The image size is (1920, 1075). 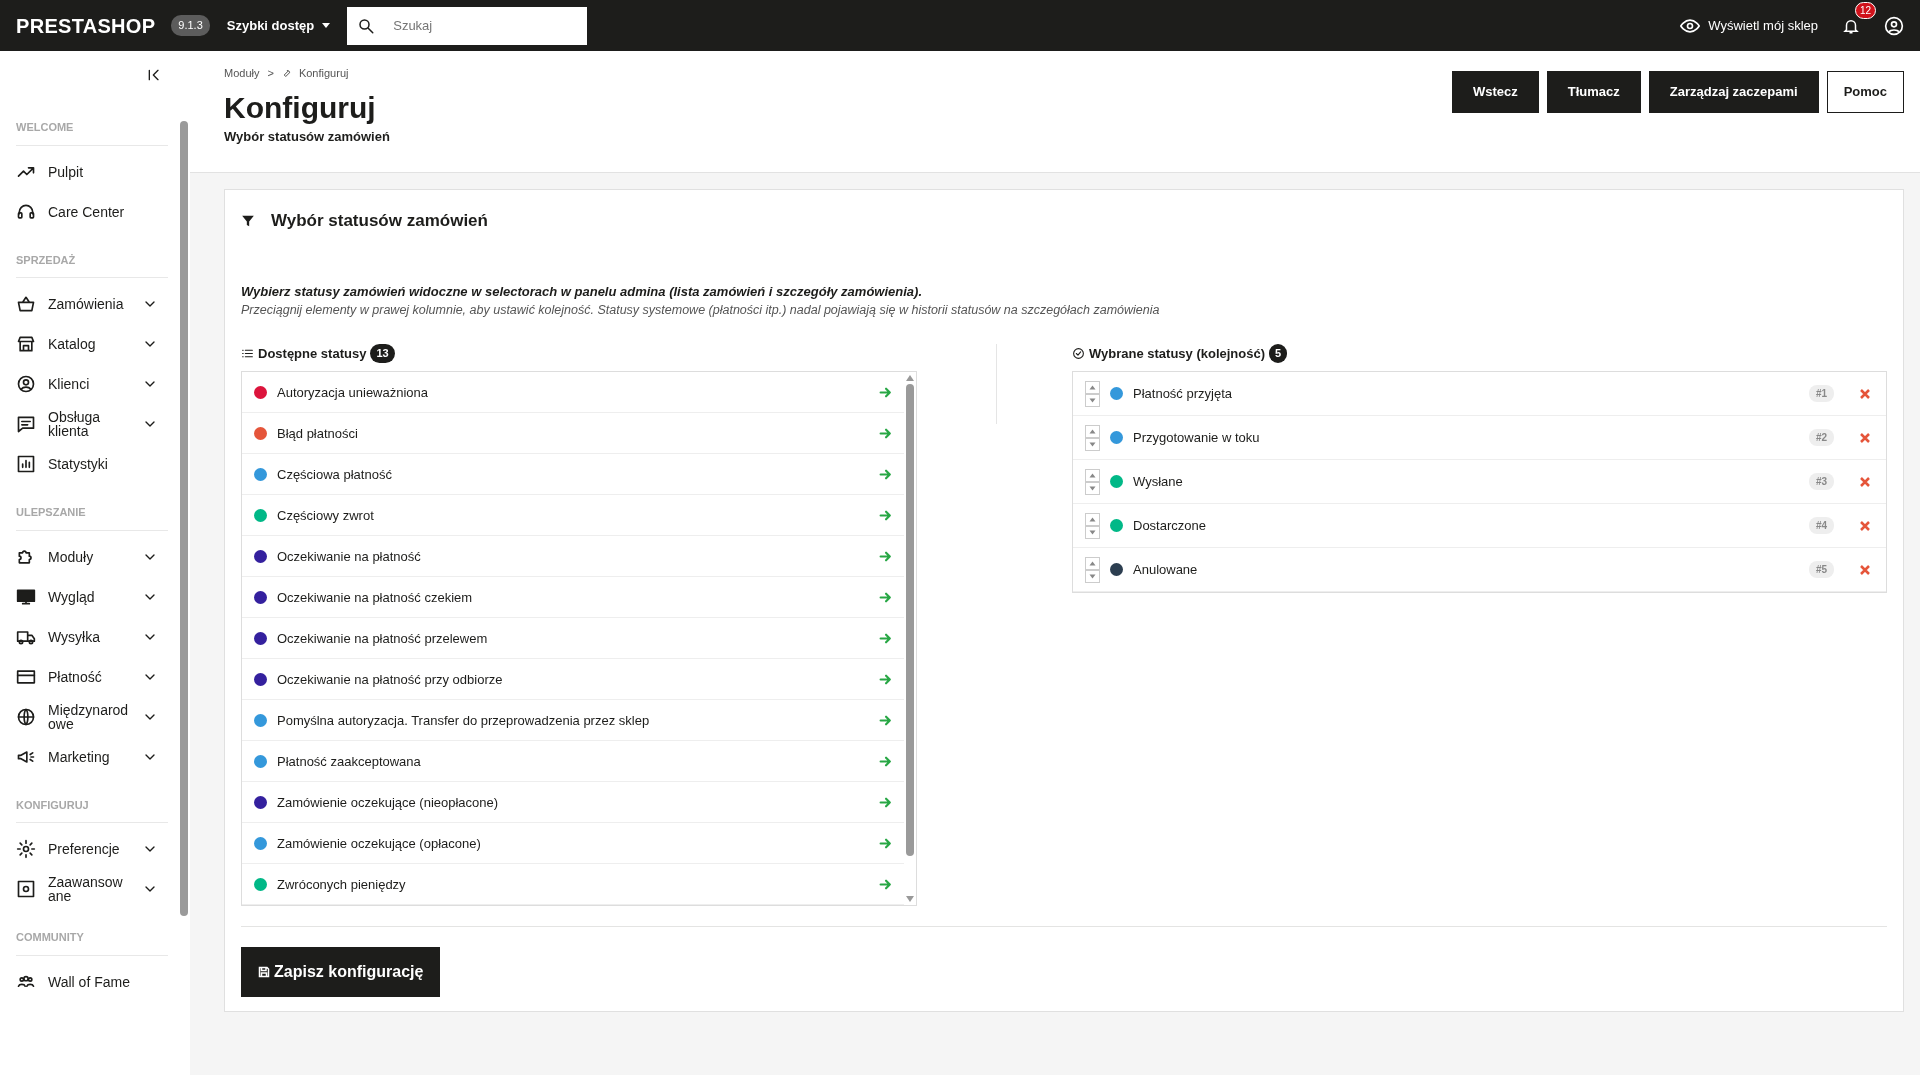 What do you see at coordinates (353, 392) in the screenshot?
I see `status-label: Autoryzacja unieważniona` at bounding box center [353, 392].